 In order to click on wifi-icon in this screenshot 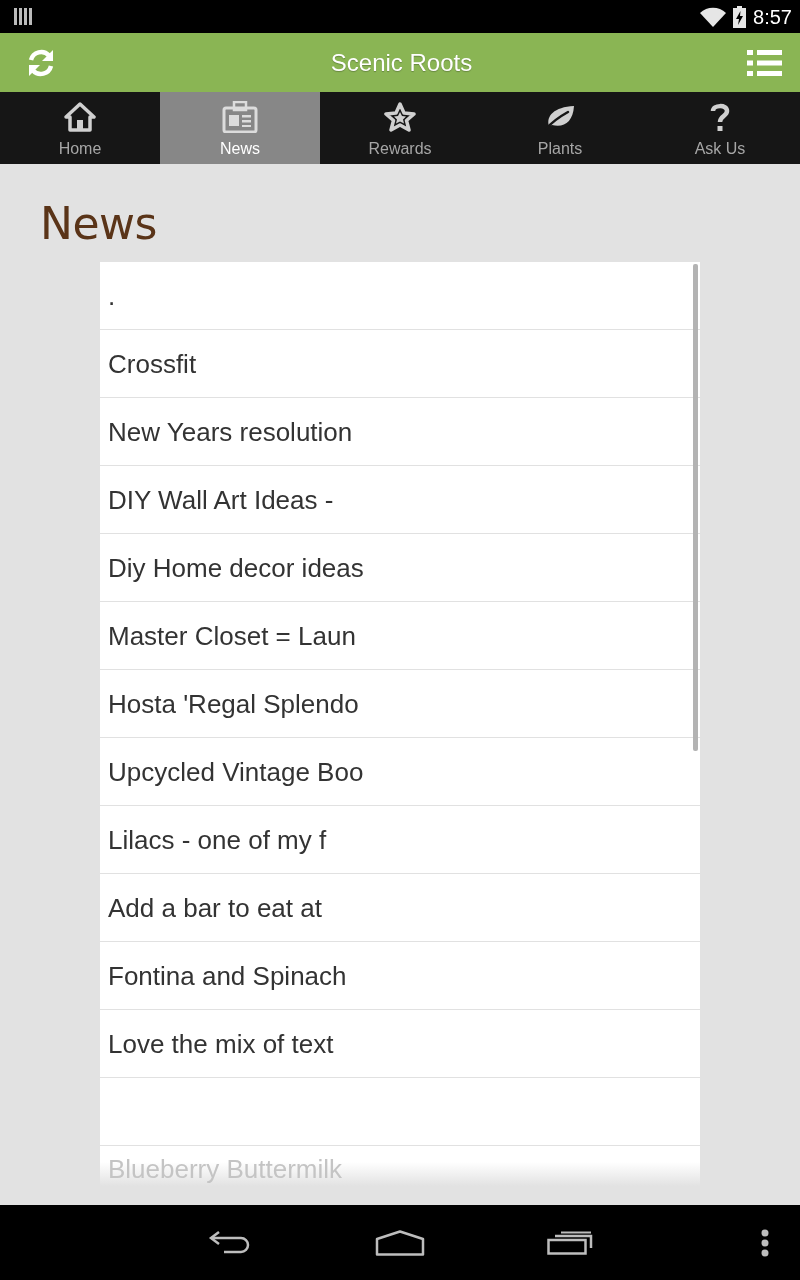, I will do `click(713, 16)`.